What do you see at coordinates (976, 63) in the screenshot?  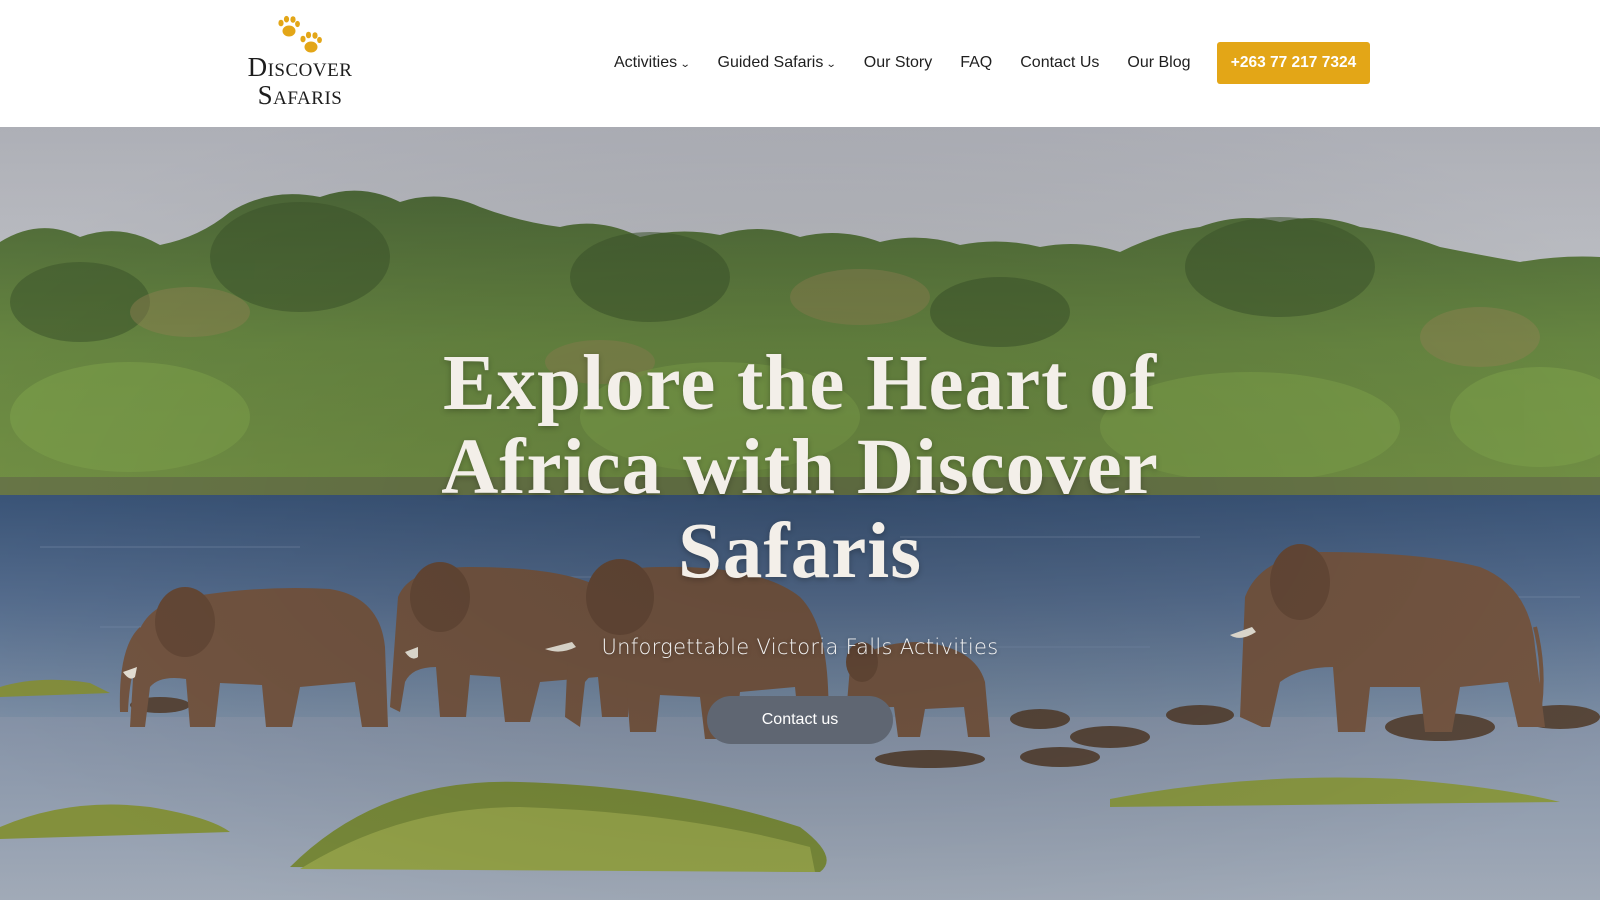 I see `nav-faq: FAQ` at bounding box center [976, 63].